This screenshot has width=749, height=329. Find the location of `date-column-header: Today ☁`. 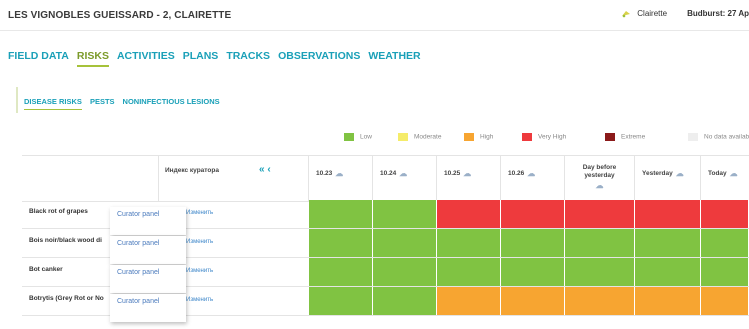

date-column-header: Today ☁ is located at coordinates (725, 178).